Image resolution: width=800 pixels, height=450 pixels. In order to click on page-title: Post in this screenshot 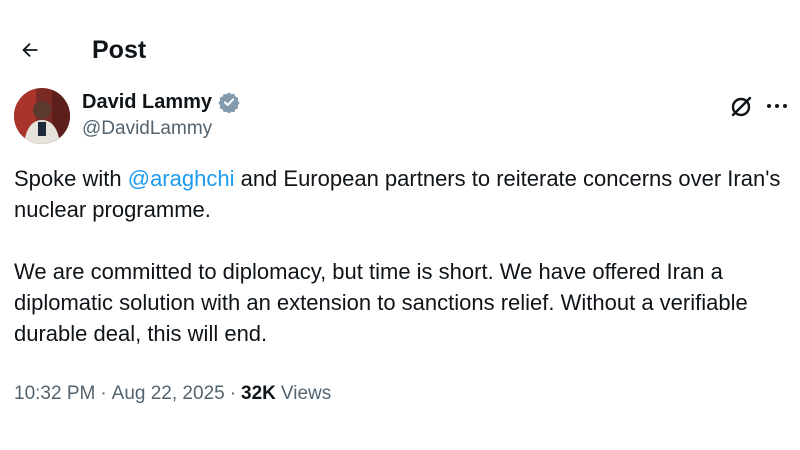, I will do `click(119, 50)`.